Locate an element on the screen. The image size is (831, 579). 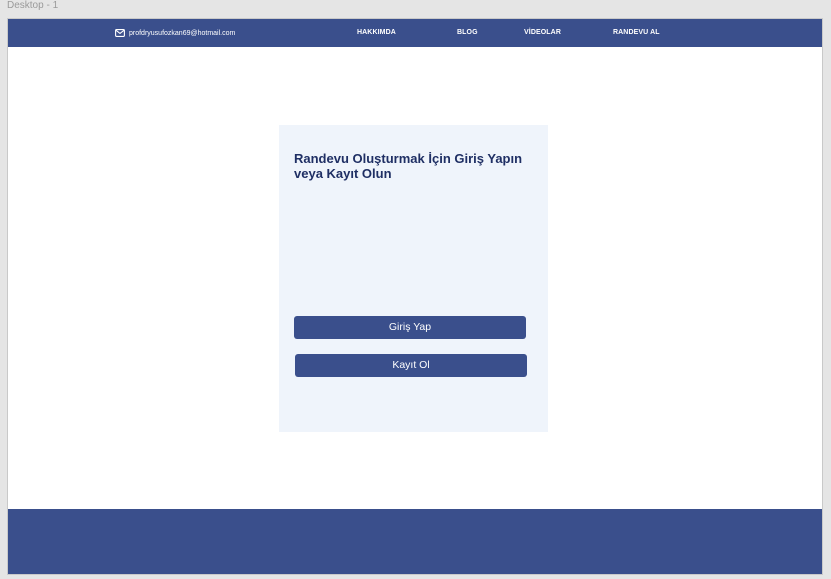
login-button: Giriş Yap is located at coordinates (410, 327).